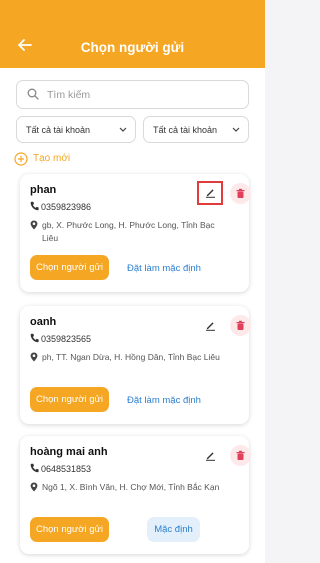 This screenshot has height=563, width=320. Describe the element at coordinates (69, 452) in the screenshot. I see `sender-name: hoàng mai anh` at that location.